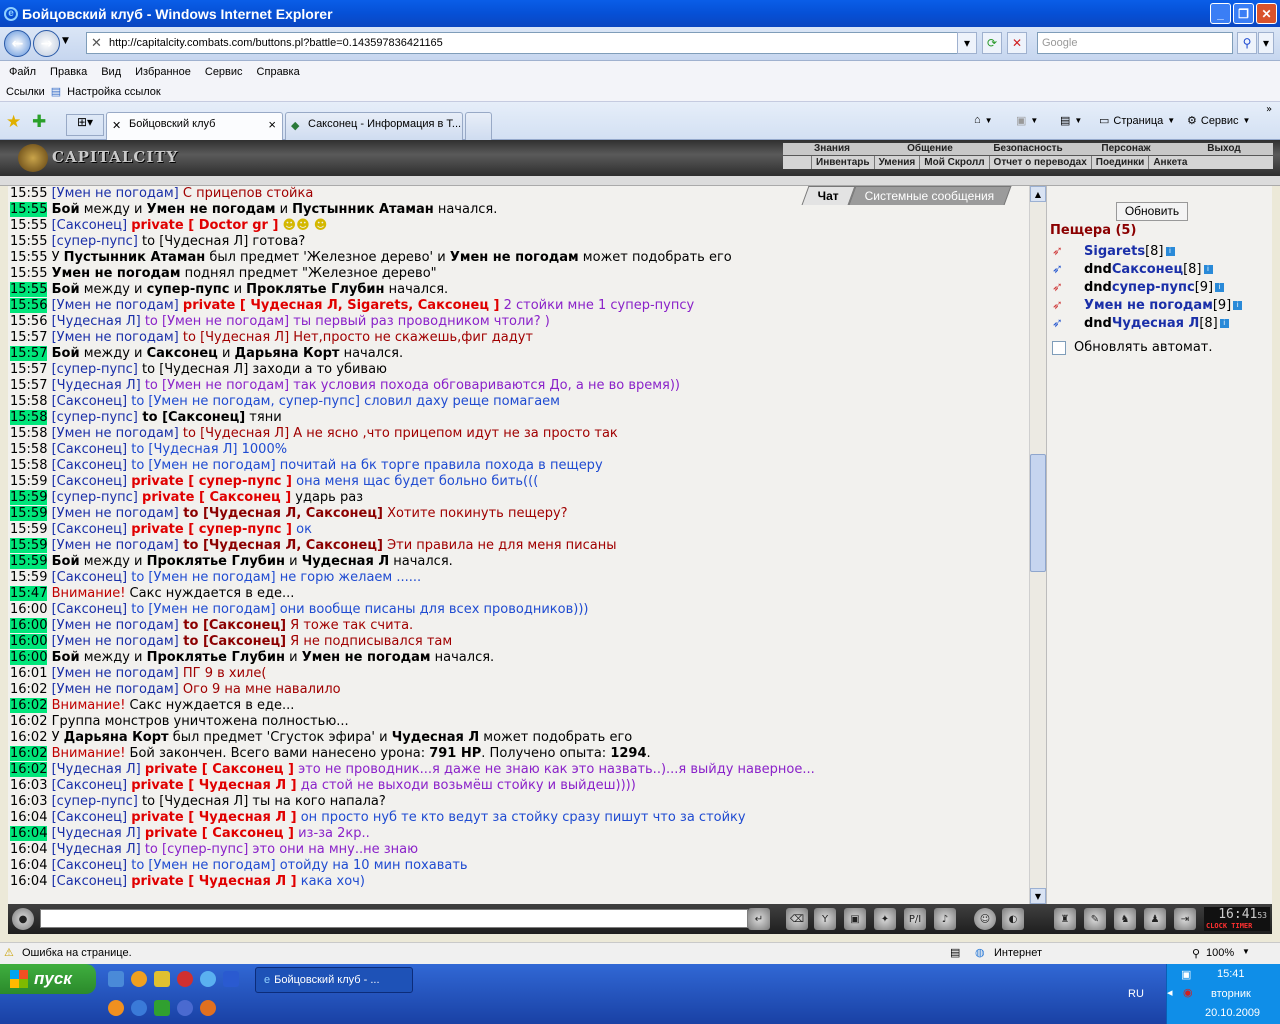 This screenshot has width=1280, height=1024. I want to click on user-name: Чудесная Л, so click(1155, 323).